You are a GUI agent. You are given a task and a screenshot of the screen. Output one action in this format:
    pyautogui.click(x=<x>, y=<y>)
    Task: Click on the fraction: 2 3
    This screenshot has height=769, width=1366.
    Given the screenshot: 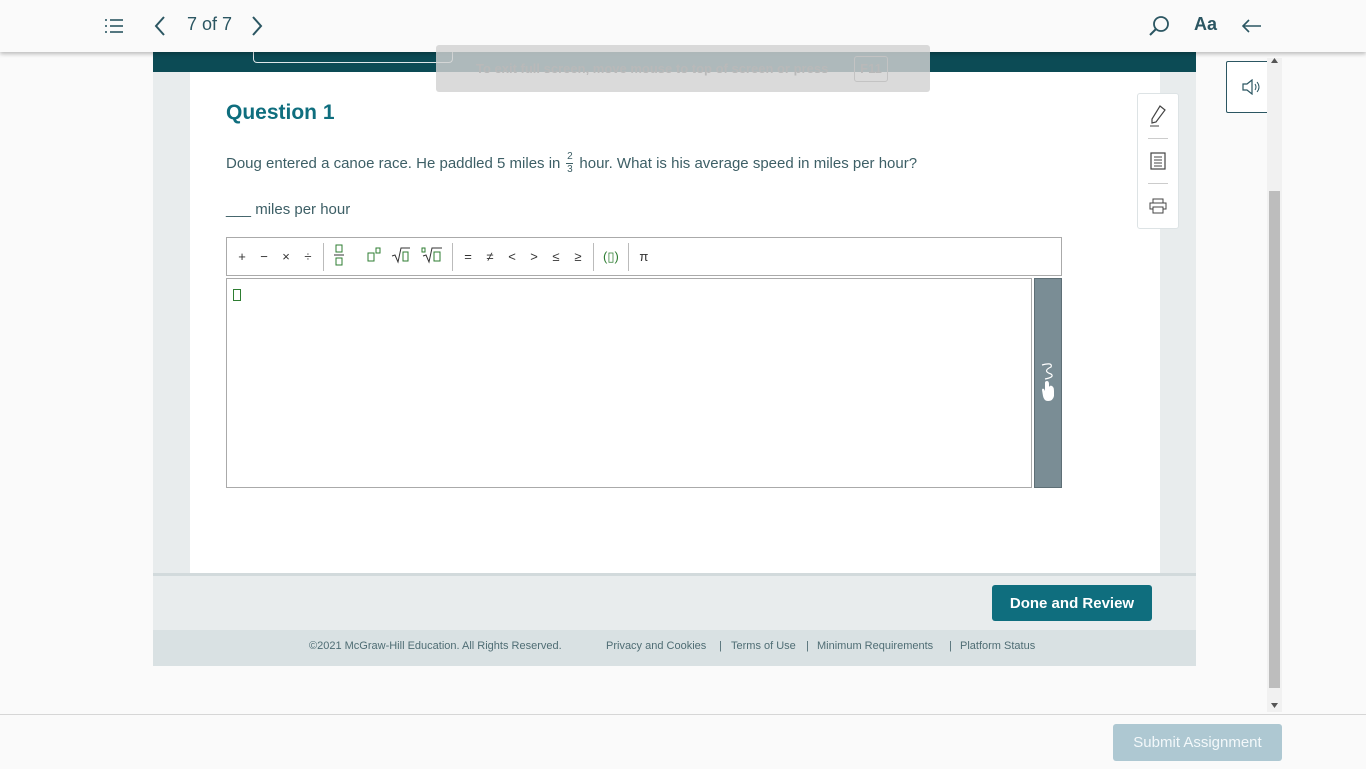 What is the action you would take?
    pyautogui.click(x=570, y=163)
    